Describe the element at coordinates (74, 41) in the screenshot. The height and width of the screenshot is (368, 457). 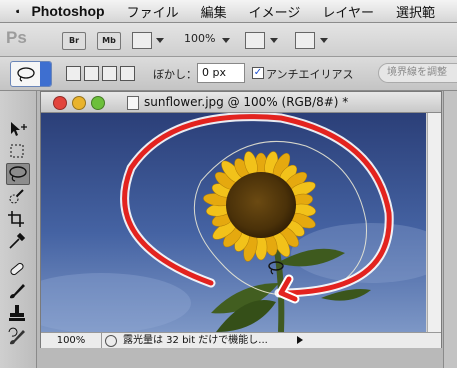
I see `bridge-button: Br` at that location.